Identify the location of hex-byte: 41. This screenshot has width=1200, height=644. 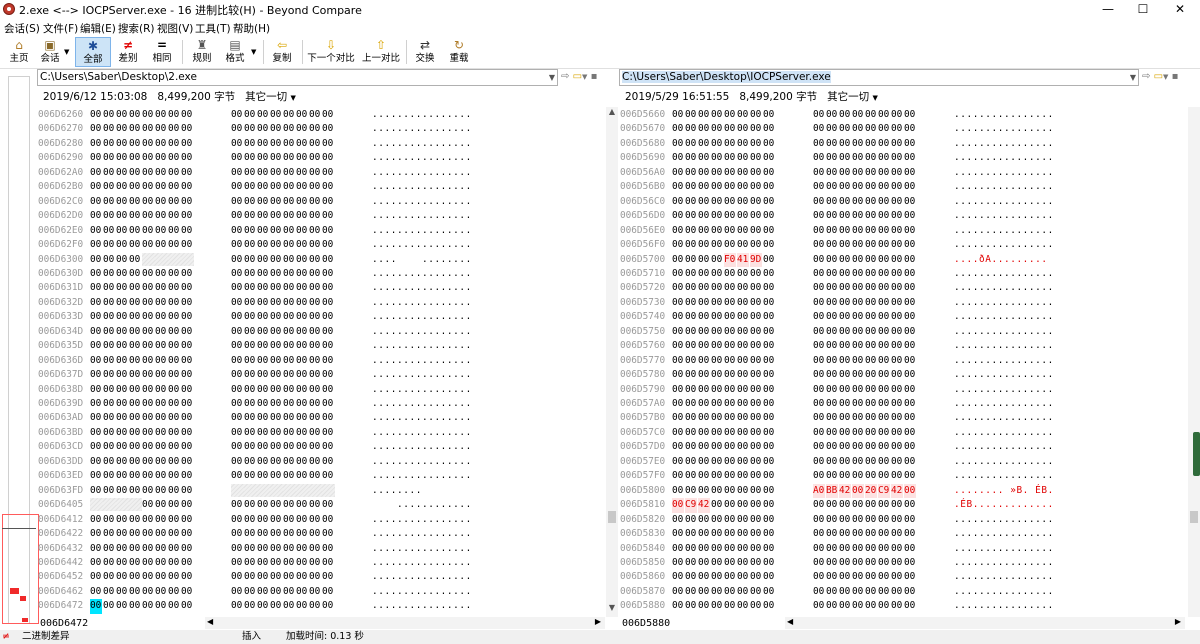
(743, 259).